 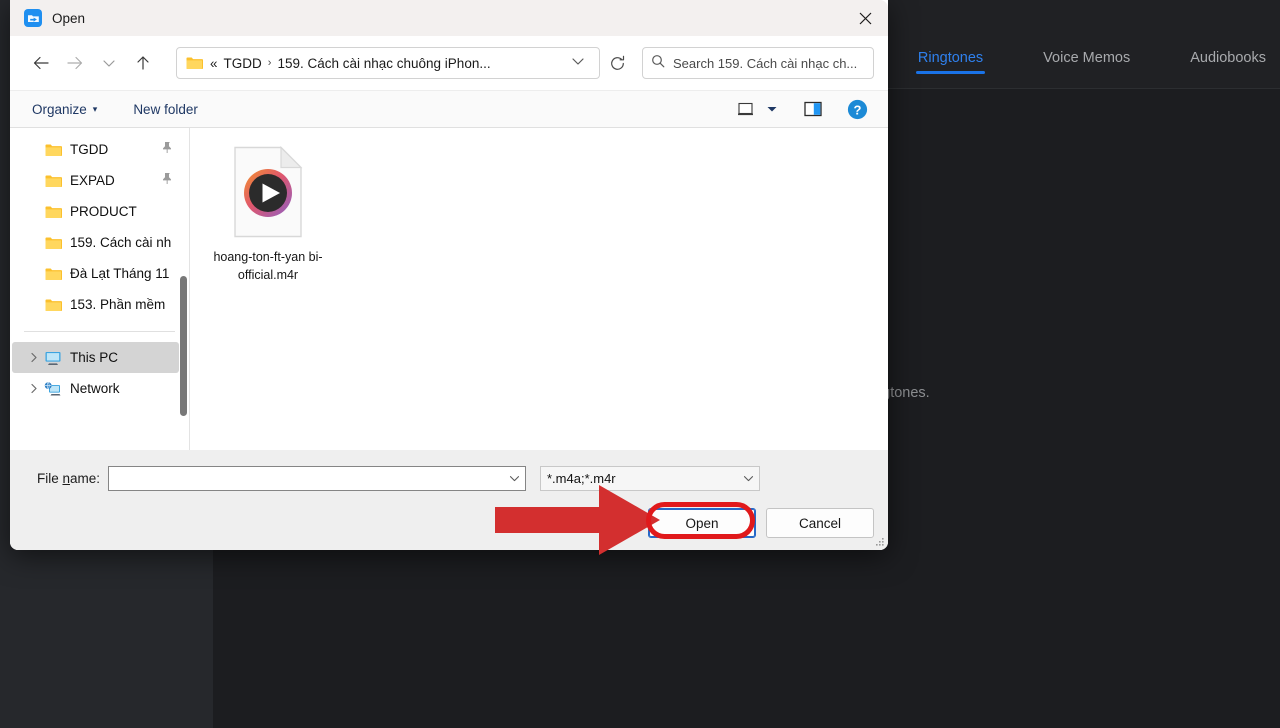 What do you see at coordinates (109, 63) in the screenshot?
I see `recent-locations-button` at bounding box center [109, 63].